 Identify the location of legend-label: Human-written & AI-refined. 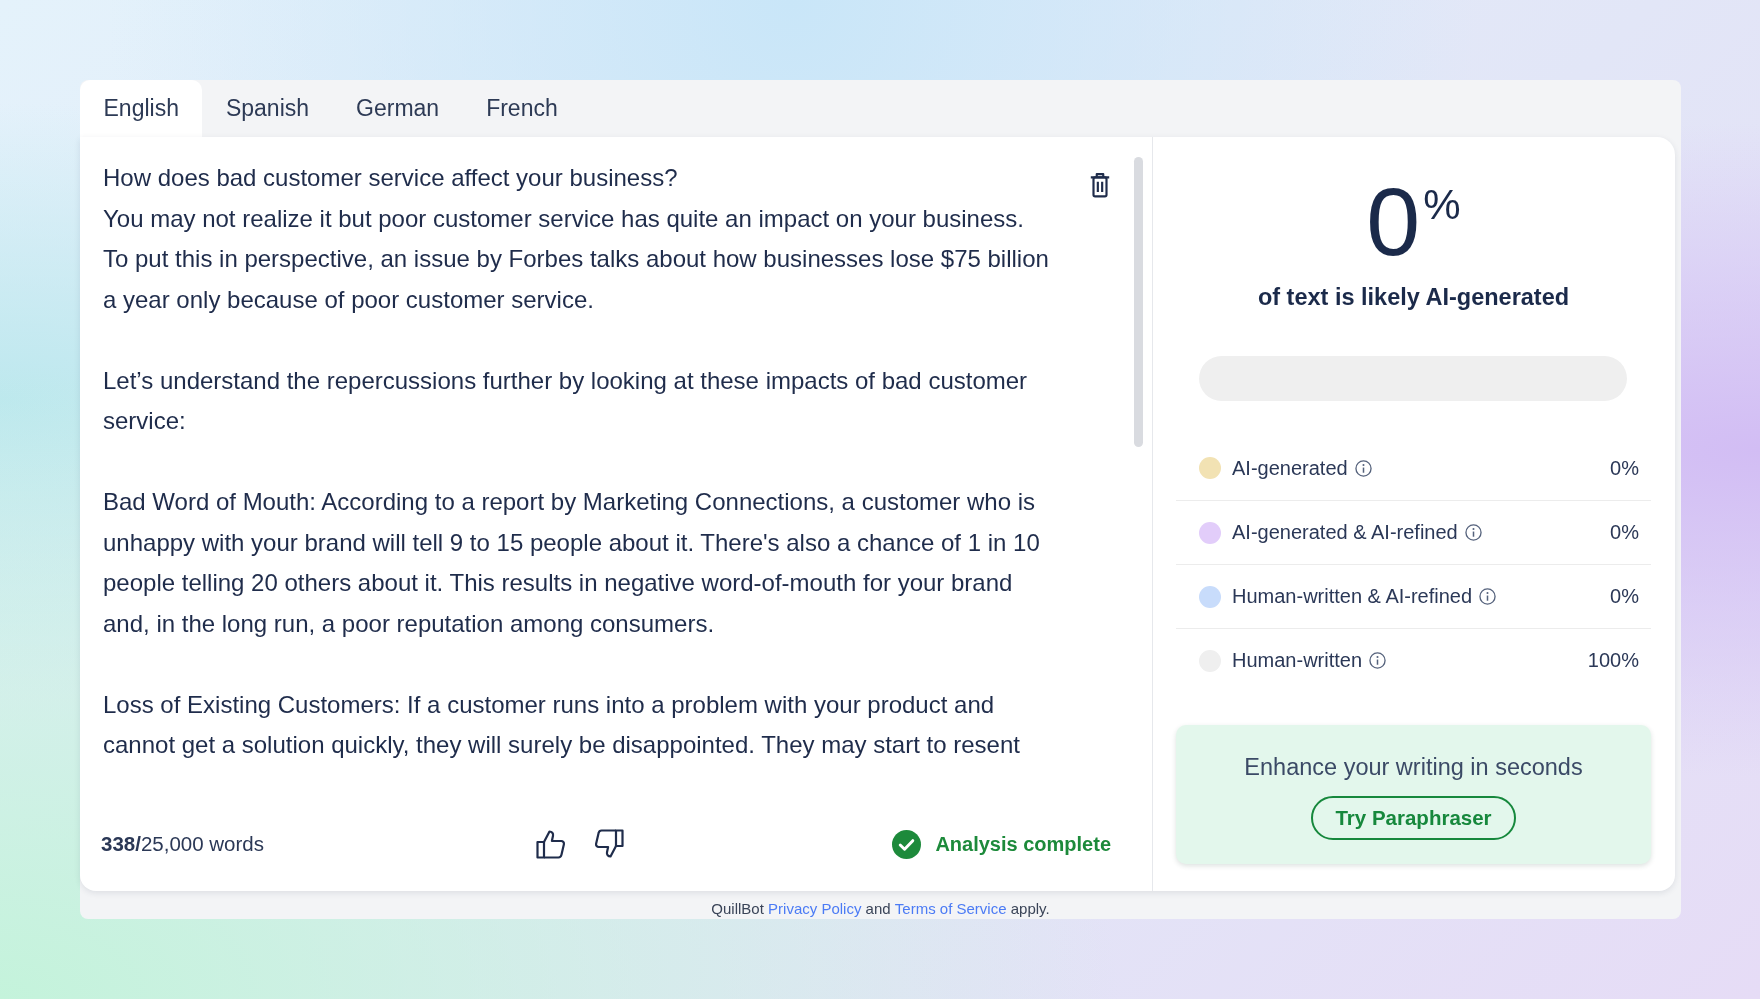
(1352, 596).